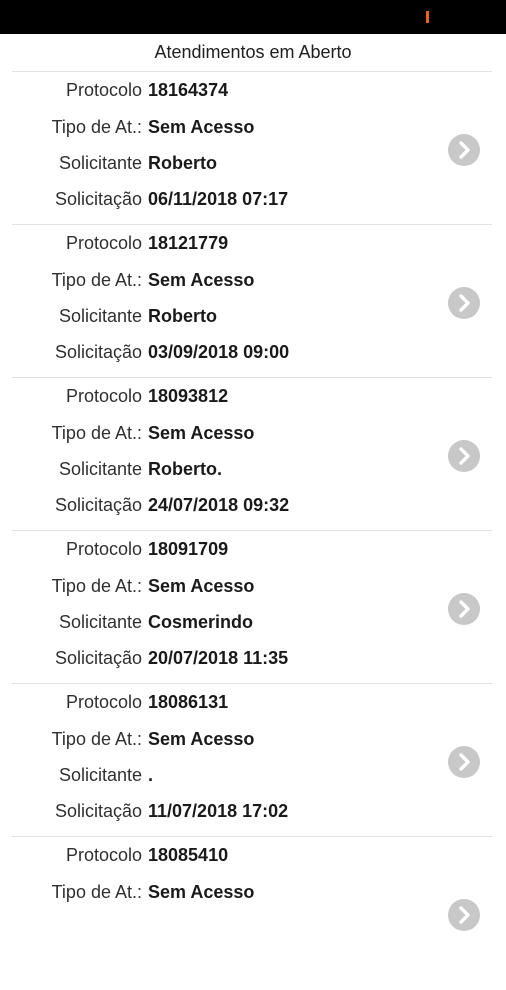  What do you see at coordinates (219, 352) in the screenshot?
I see `solicitacao-value: 03/09/2018 09:00` at bounding box center [219, 352].